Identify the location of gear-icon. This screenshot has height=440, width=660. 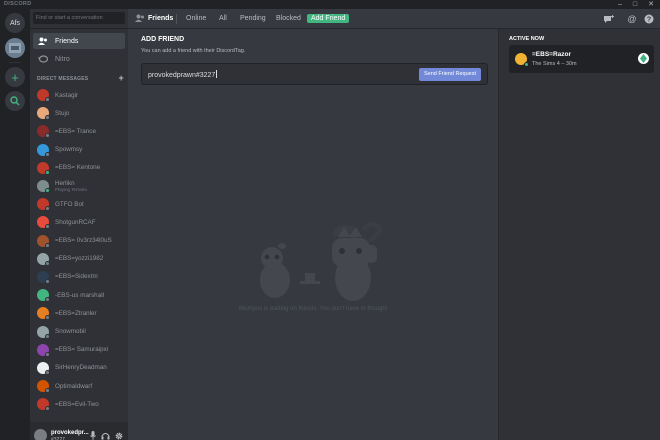
(118, 435).